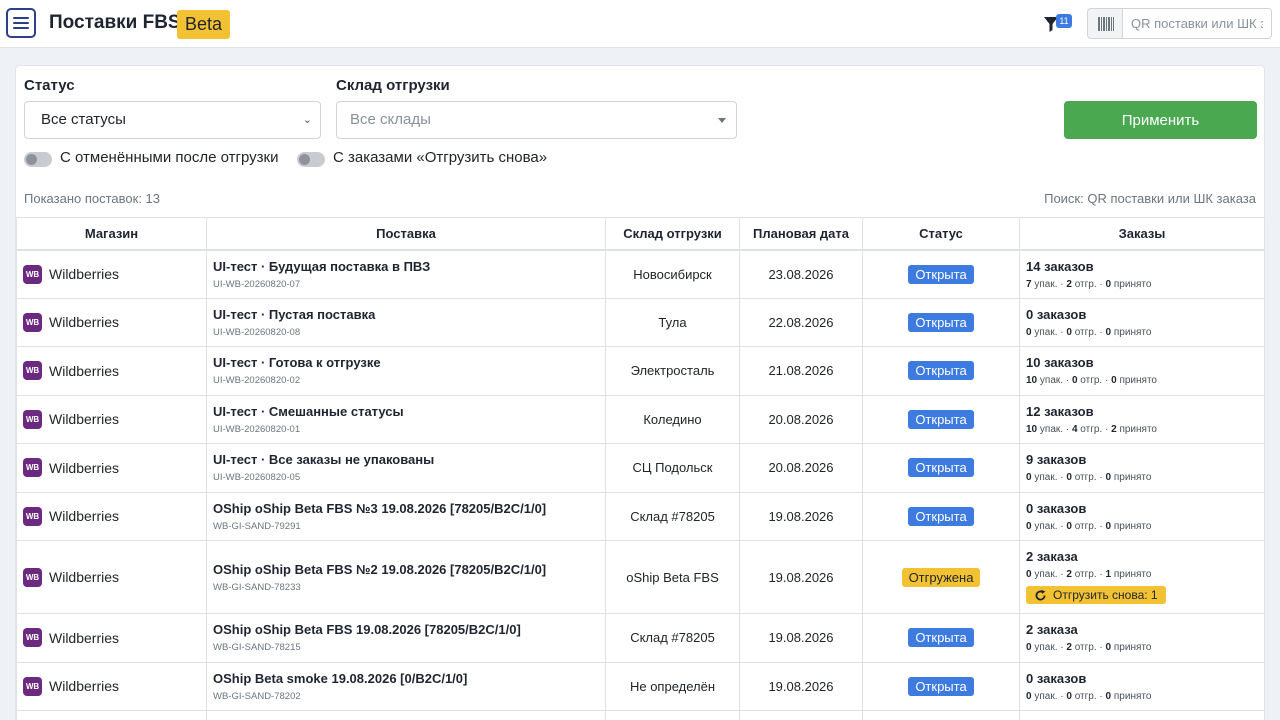  Describe the element at coordinates (1142, 419) in the screenshot. I see `orders-cell: 12 заказов 10 упак. · 4 отгр. · 2 принято` at that location.